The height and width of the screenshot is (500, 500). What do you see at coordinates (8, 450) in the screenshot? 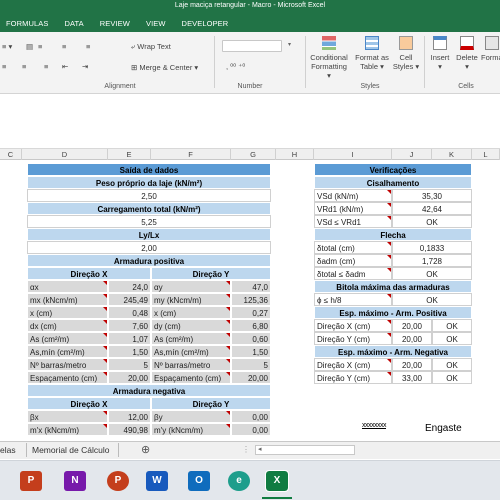
I see `sheet-tab-prev: elas` at bounding box center [8, 450].